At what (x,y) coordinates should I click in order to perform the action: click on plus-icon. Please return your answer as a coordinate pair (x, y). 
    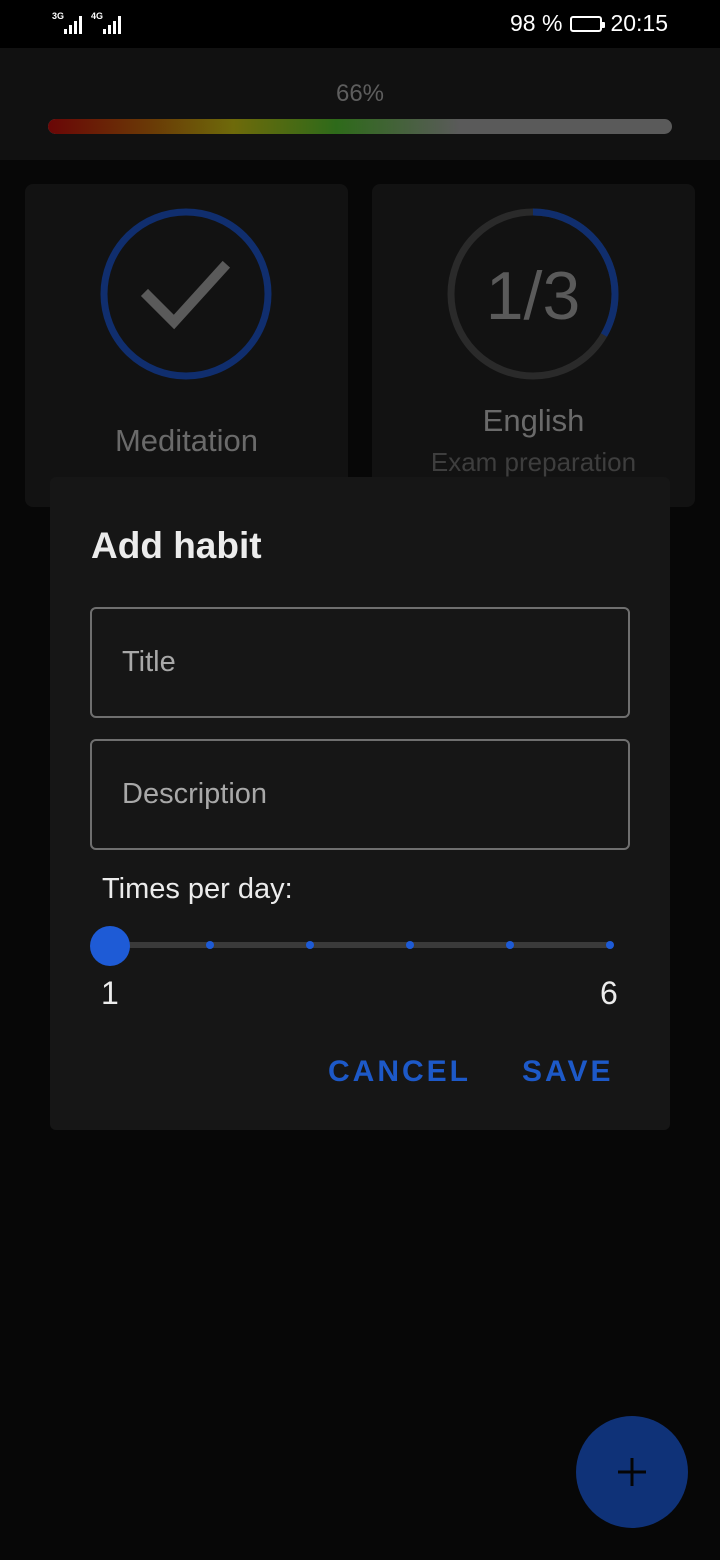
    Looking at the image, I should click on (632, 1472).